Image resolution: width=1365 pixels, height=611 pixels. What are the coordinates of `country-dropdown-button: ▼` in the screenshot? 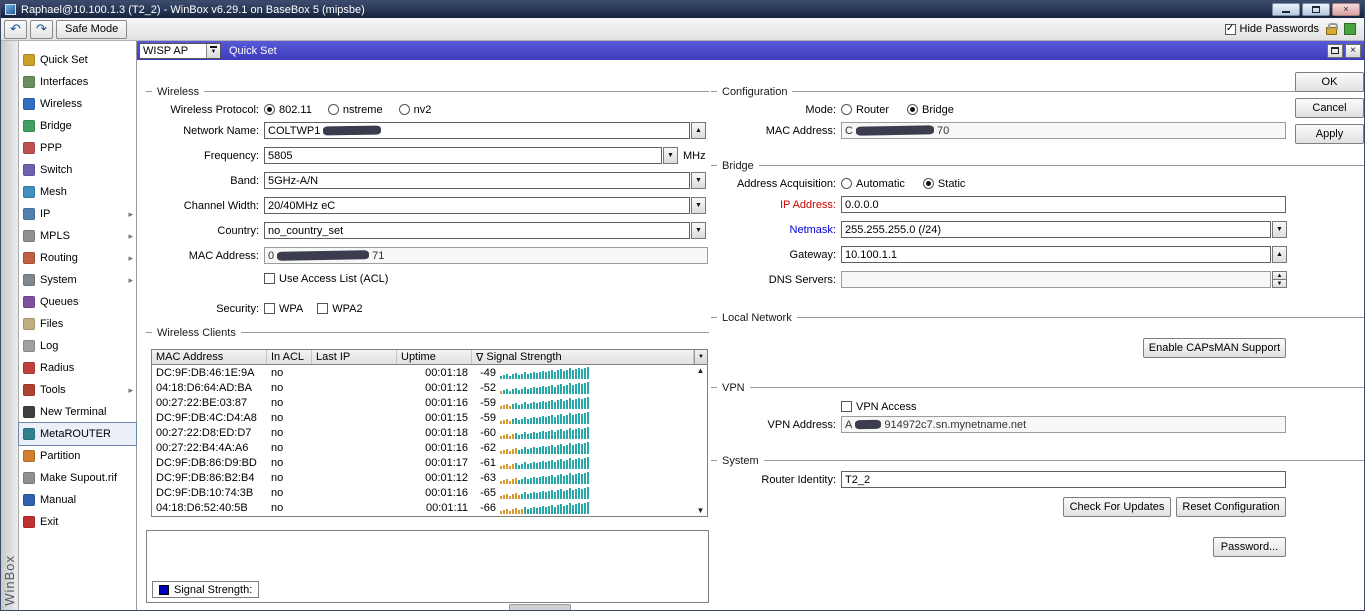 It's located at (698, 230).